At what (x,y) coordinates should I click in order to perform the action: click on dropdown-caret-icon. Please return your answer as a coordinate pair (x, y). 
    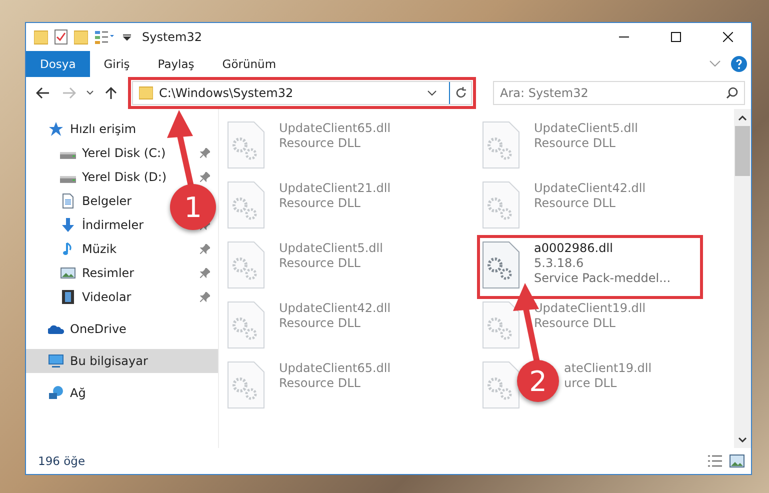
    Looking at the image, I should click on (432, 93).